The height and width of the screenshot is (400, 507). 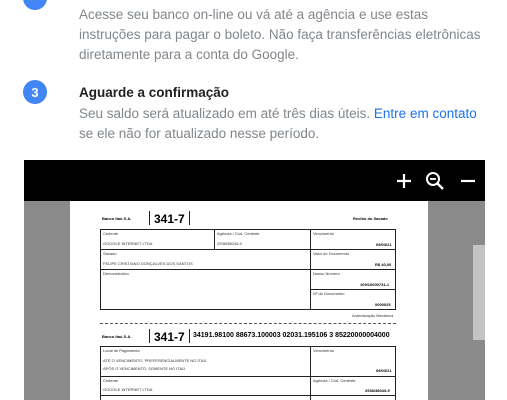 I want to click on step-3-title: Aguarde a confirmação, so click(x=154, y=92).